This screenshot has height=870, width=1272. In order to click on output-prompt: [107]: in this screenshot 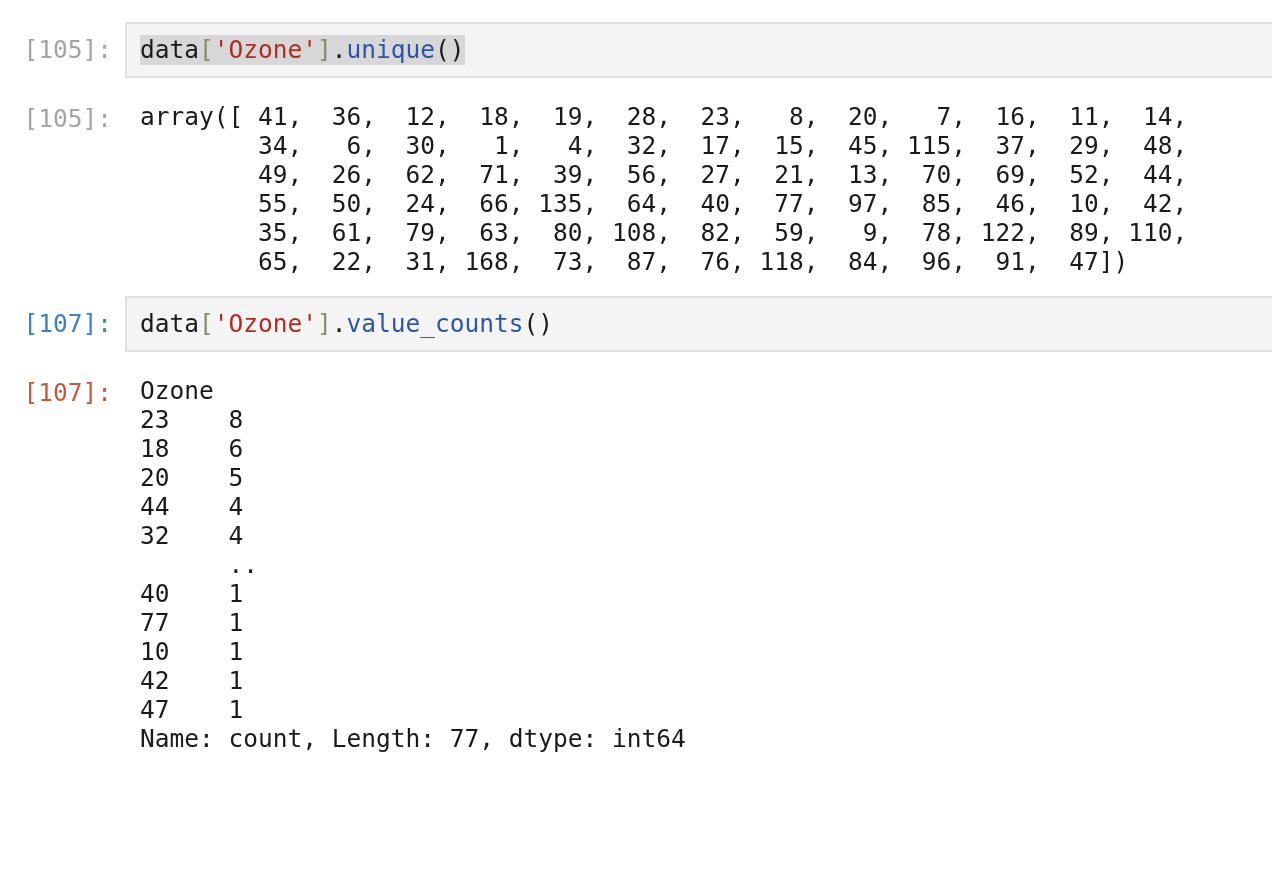, I will do `click(67, 393)`.